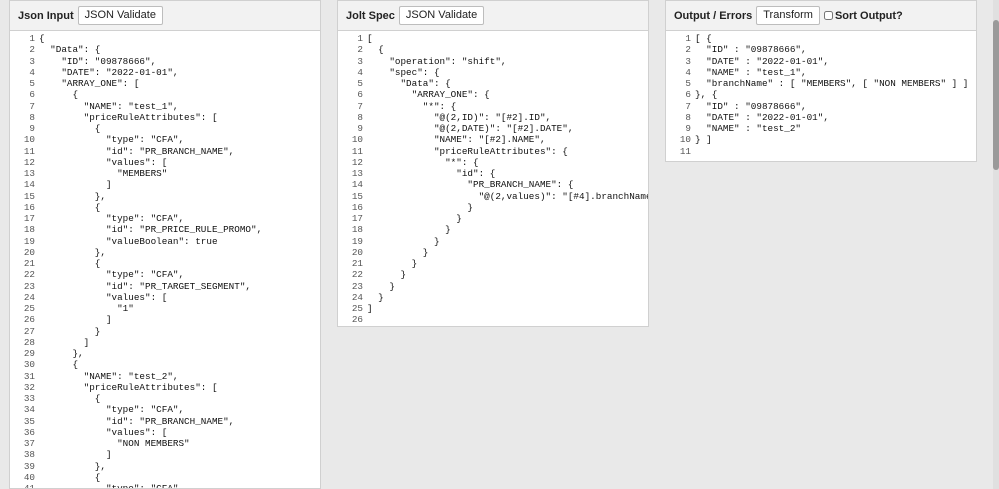 The height and width of the screenshot is (489, 999). What do you see at coordinates (493, 207) in the screenshot?
I see `code-line: 16 }` at bounding box center [493, 207].